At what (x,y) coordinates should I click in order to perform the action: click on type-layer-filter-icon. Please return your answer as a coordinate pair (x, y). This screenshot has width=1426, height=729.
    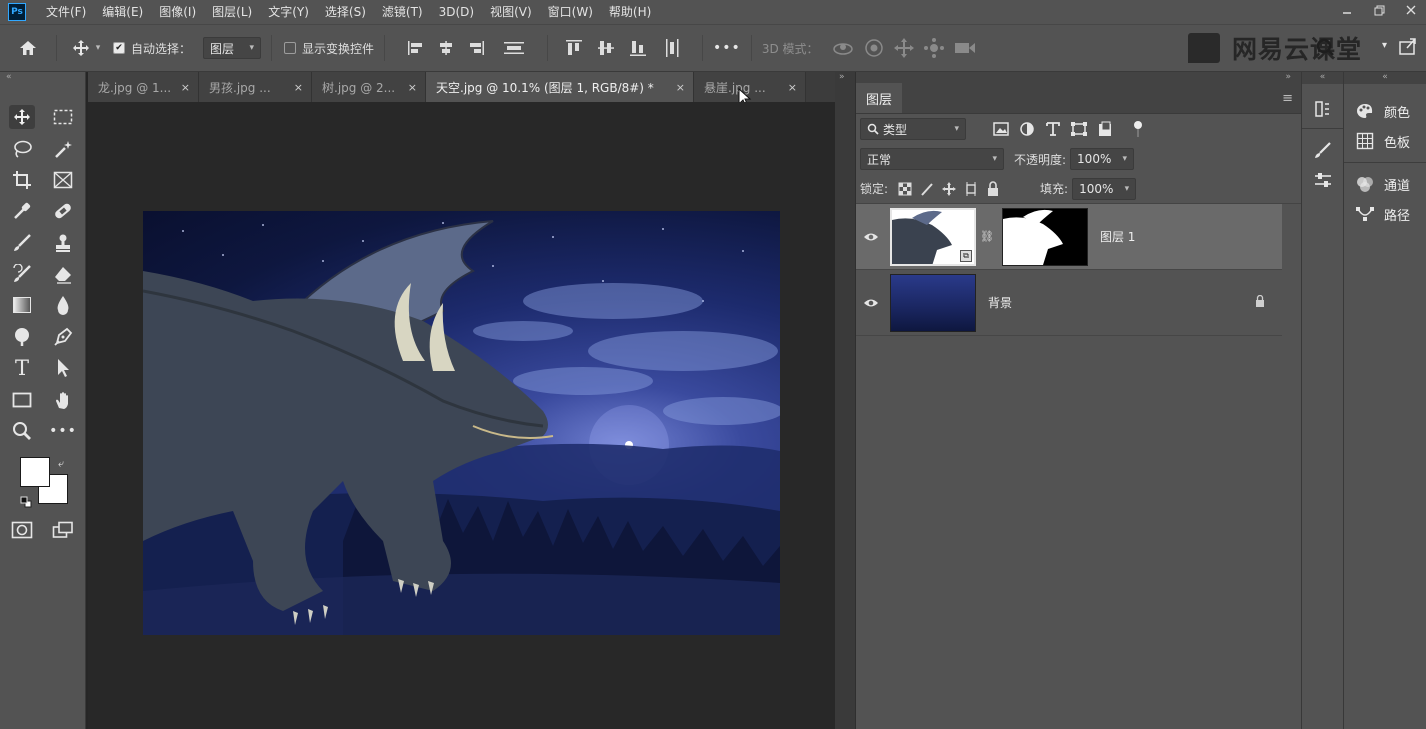
    Looking at the image, I should click on (1053, 129).